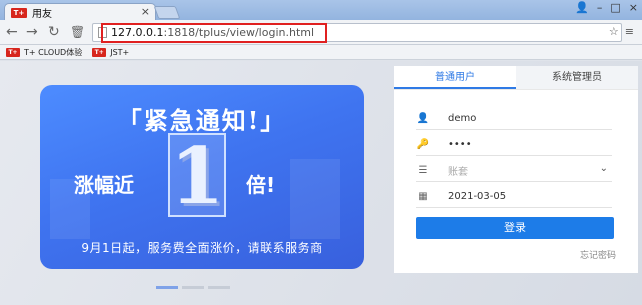  Describe the element at coordinates (321, 10) in the screenshot. I see `browser-titlebar: T+ 用友 × 👤 – □ ×` at that location.